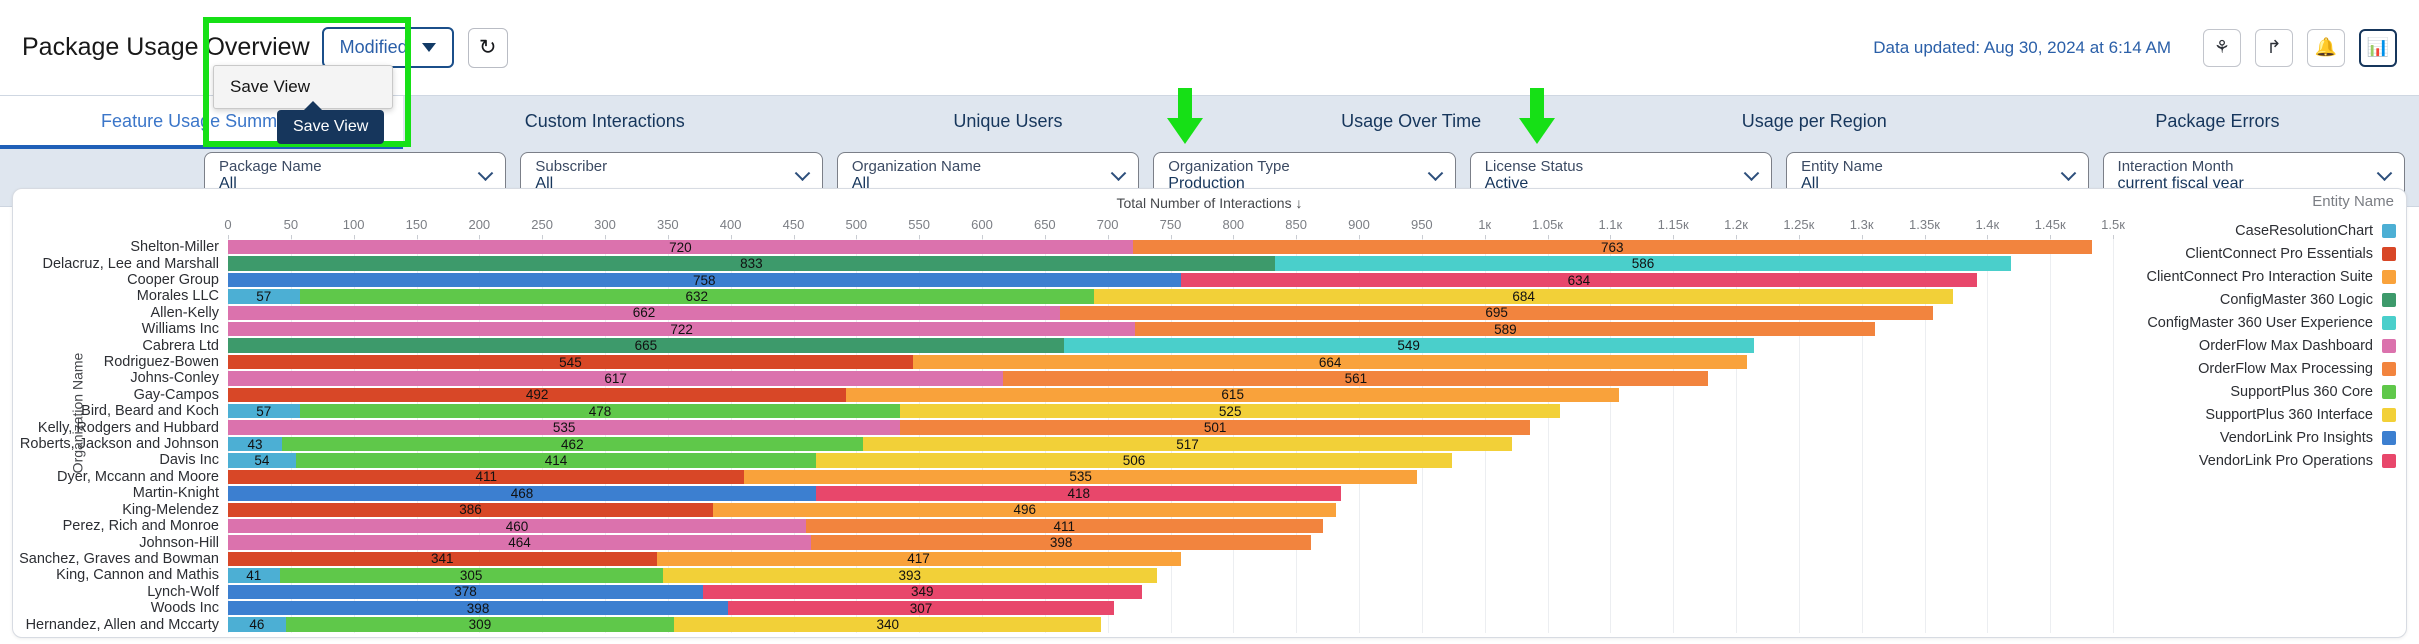 The width and height of the screenshot is (2419, 644). I want to click on bar-segment: 46, so click(257, 624).